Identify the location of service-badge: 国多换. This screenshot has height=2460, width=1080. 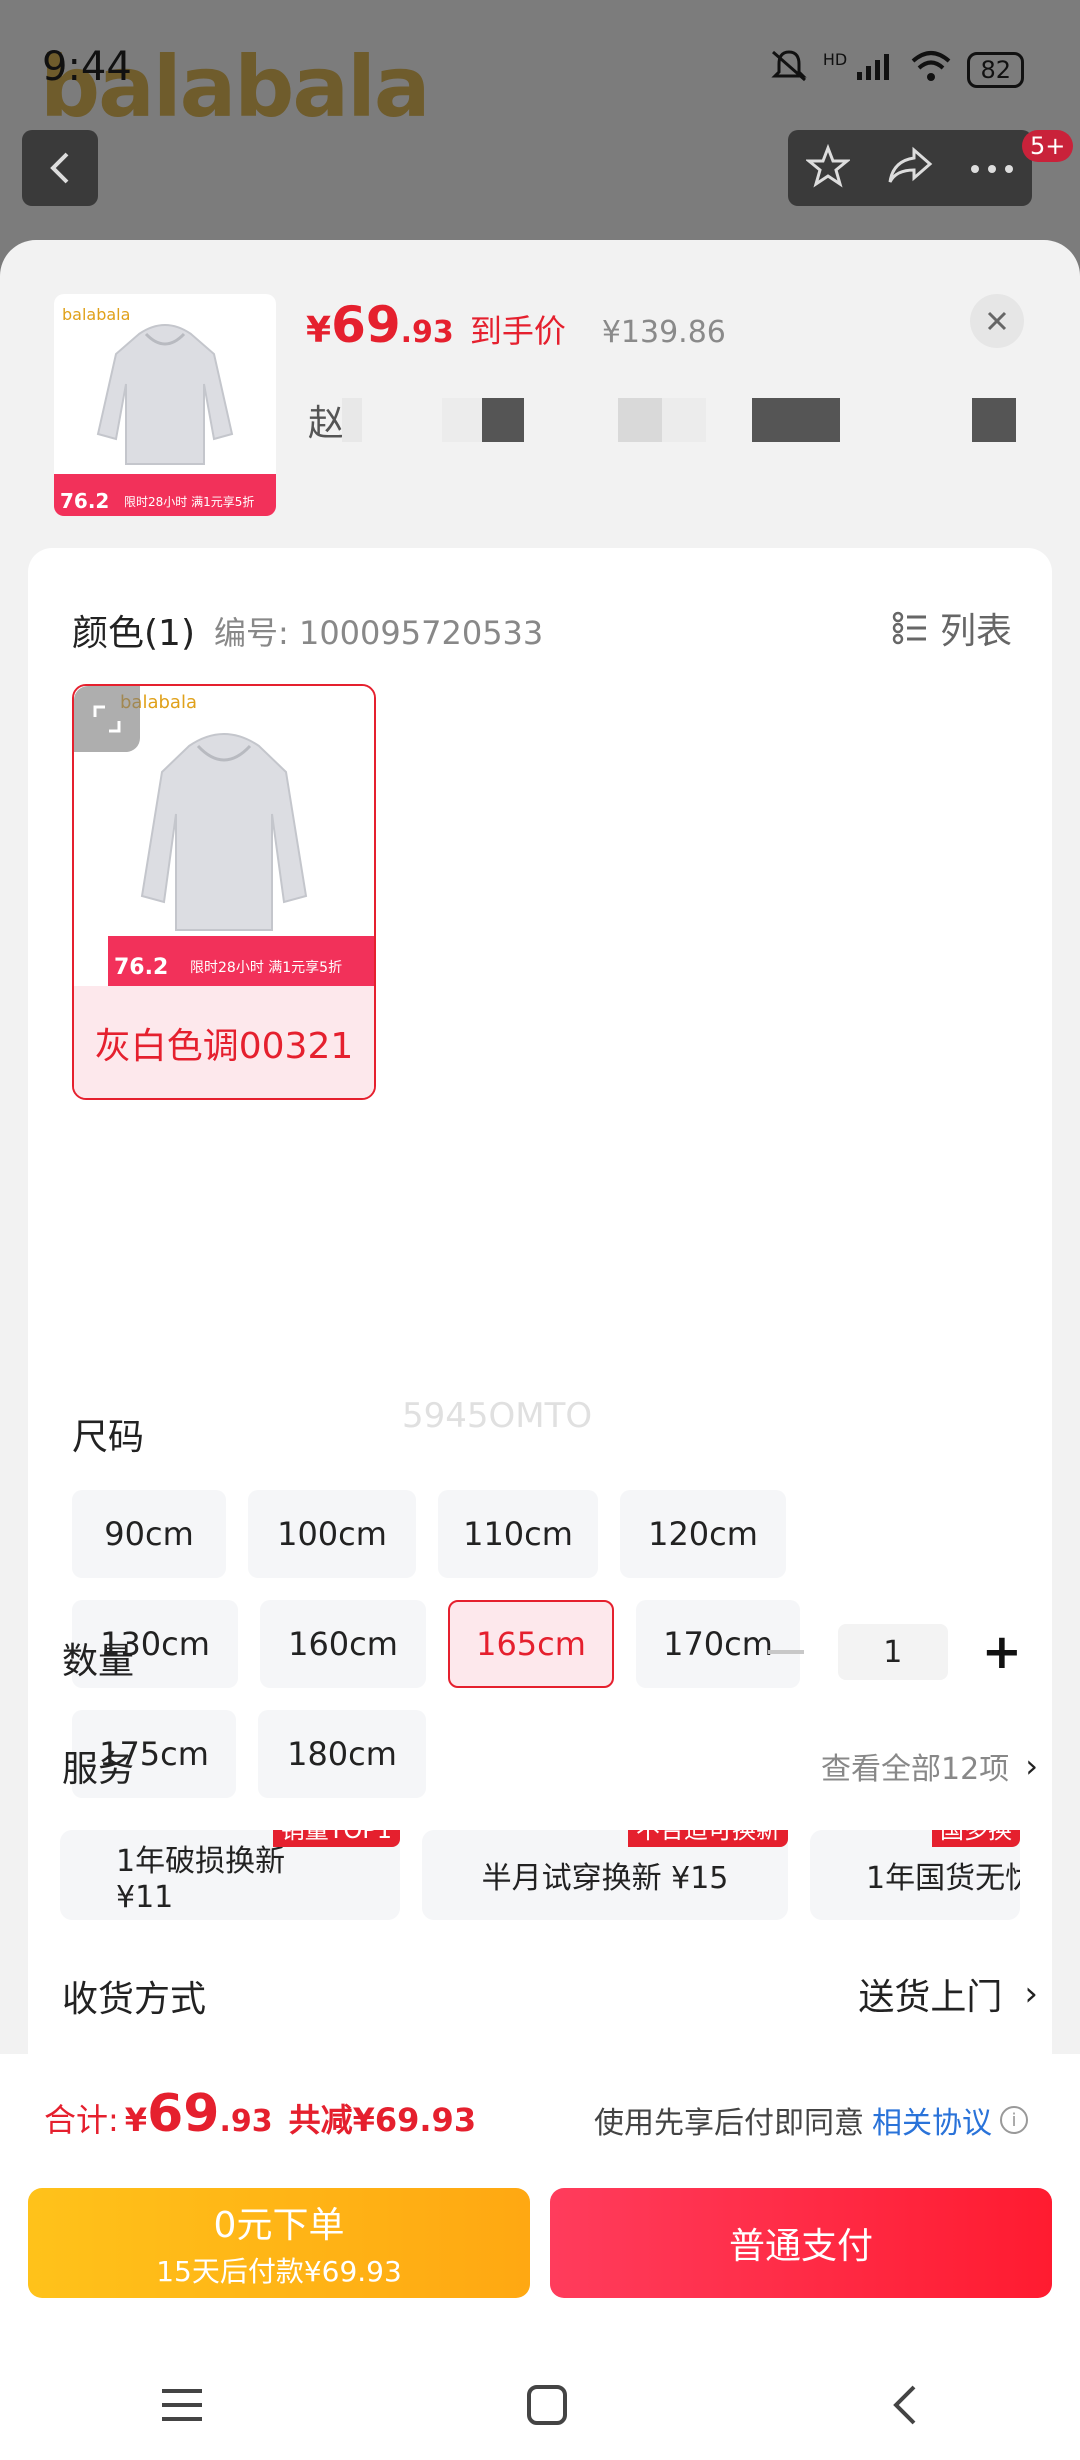
(976, 1838).